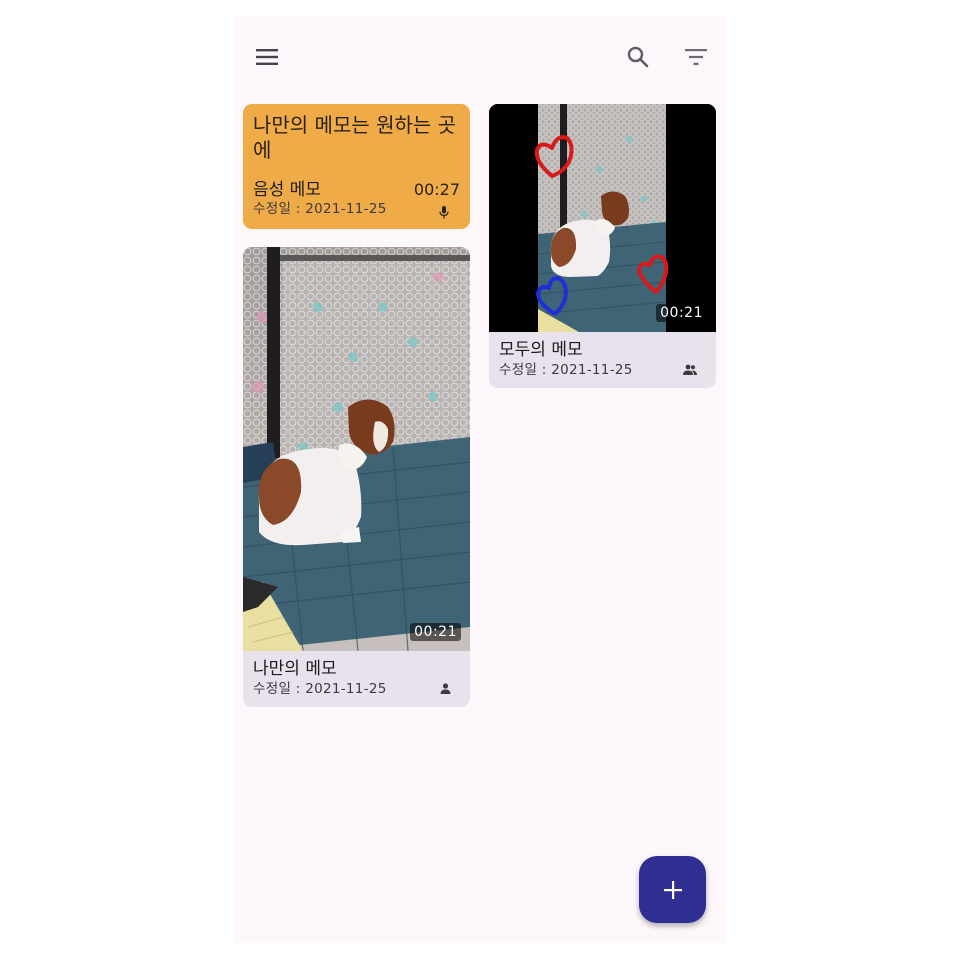 The height and width of the screenshot is (960, 960). I want to click on hamburger-menu-icon, so click(267, 57).